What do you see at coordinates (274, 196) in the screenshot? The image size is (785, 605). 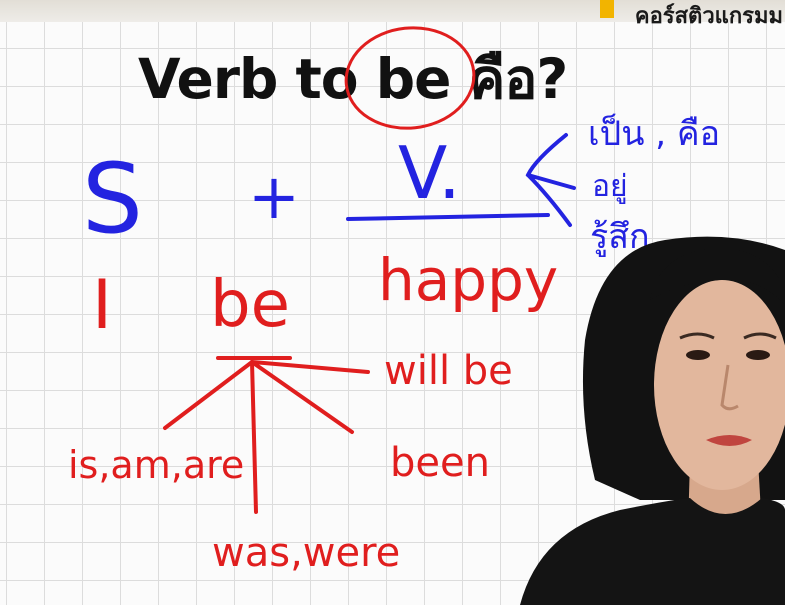 I see `formula-plus: +` at bounding box center [274, 196].